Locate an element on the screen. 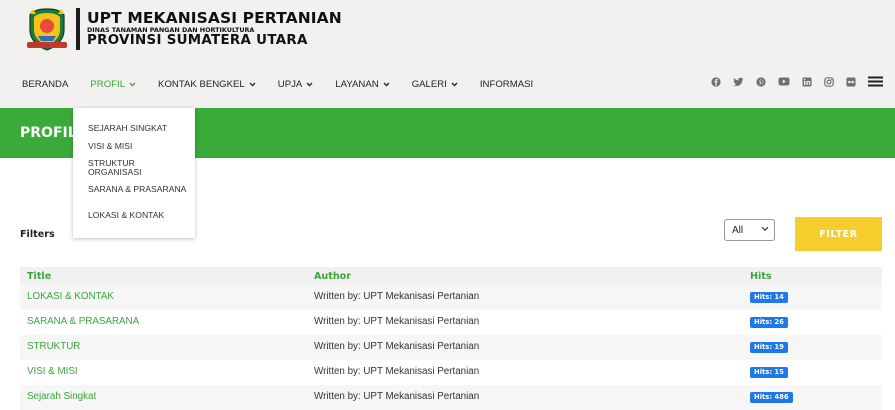 This screenshot has width=895, height=410. instagram-icon is located at coordinates (829, 81).